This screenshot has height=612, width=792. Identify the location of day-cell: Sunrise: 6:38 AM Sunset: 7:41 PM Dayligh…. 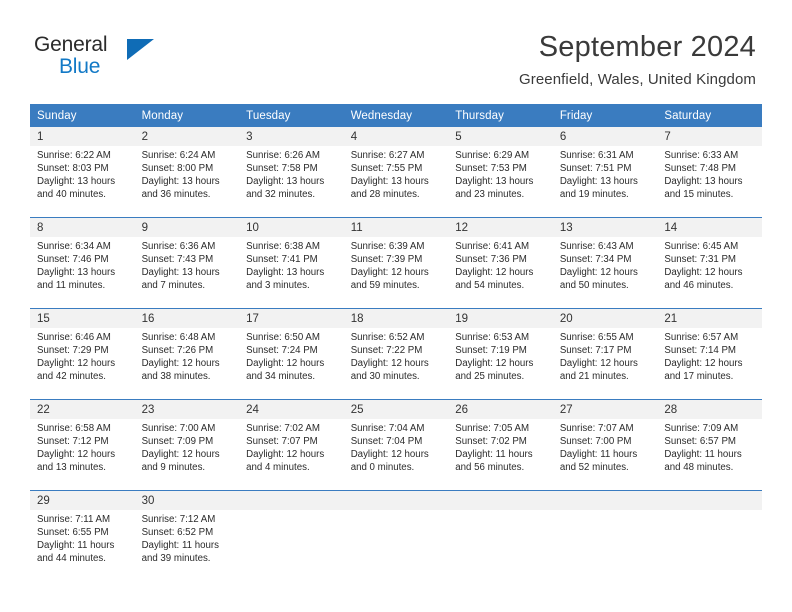
(291, 273).